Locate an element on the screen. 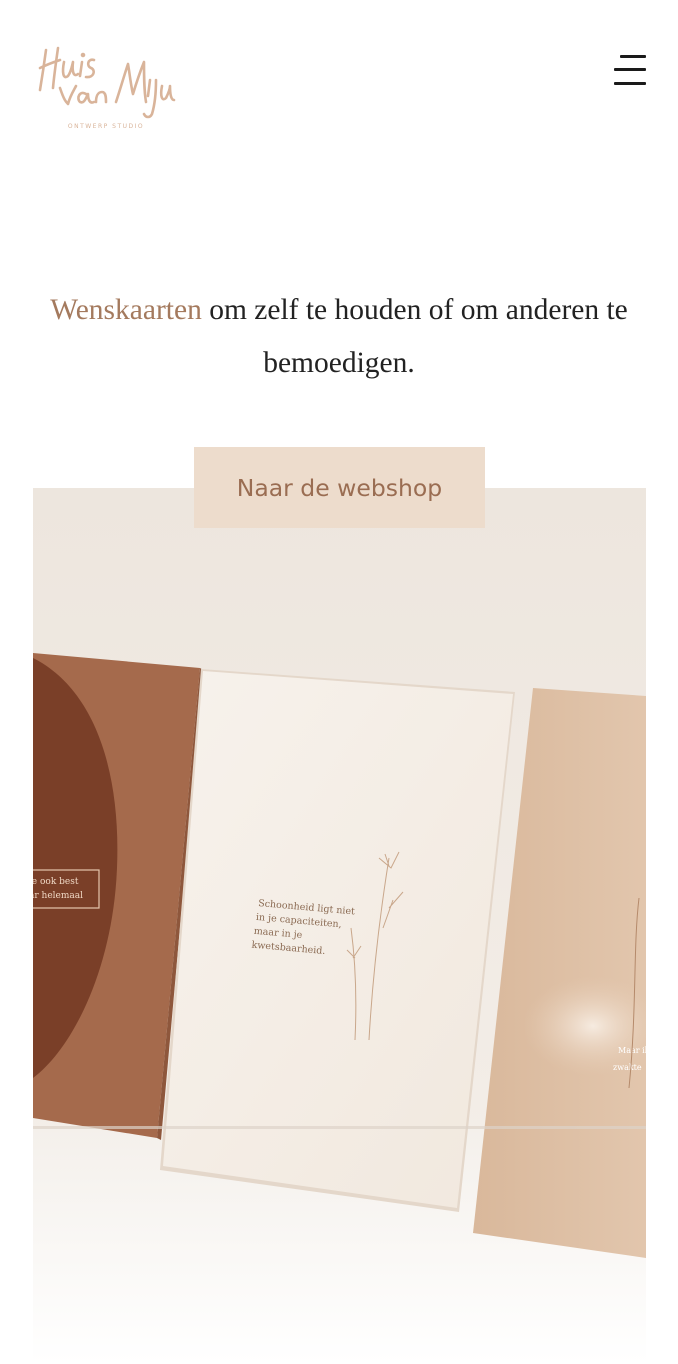 The width and height of the screenshot is (678, 1364). menu-button is located at coordinates (630, 70).